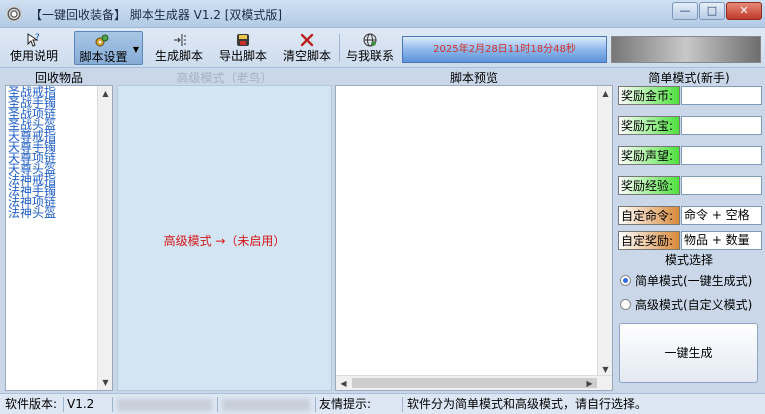 The image size is (765, 414). I want to click on advanced-mode-label: 高级模式(自定义模式), so click(694, 305).